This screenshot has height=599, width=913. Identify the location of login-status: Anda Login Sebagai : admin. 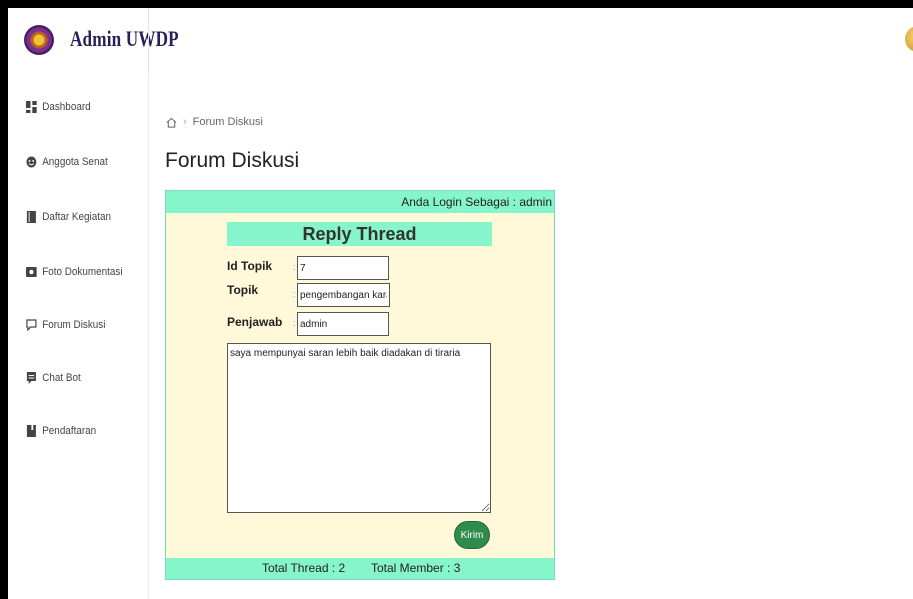
(360, 202).